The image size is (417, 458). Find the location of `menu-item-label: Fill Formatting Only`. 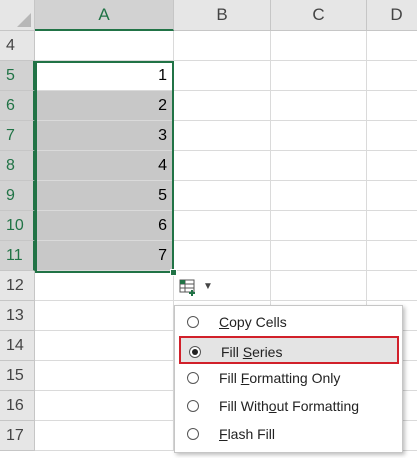

menu-item-label: Fill Formatting Only is located at coordinates (279, 378).